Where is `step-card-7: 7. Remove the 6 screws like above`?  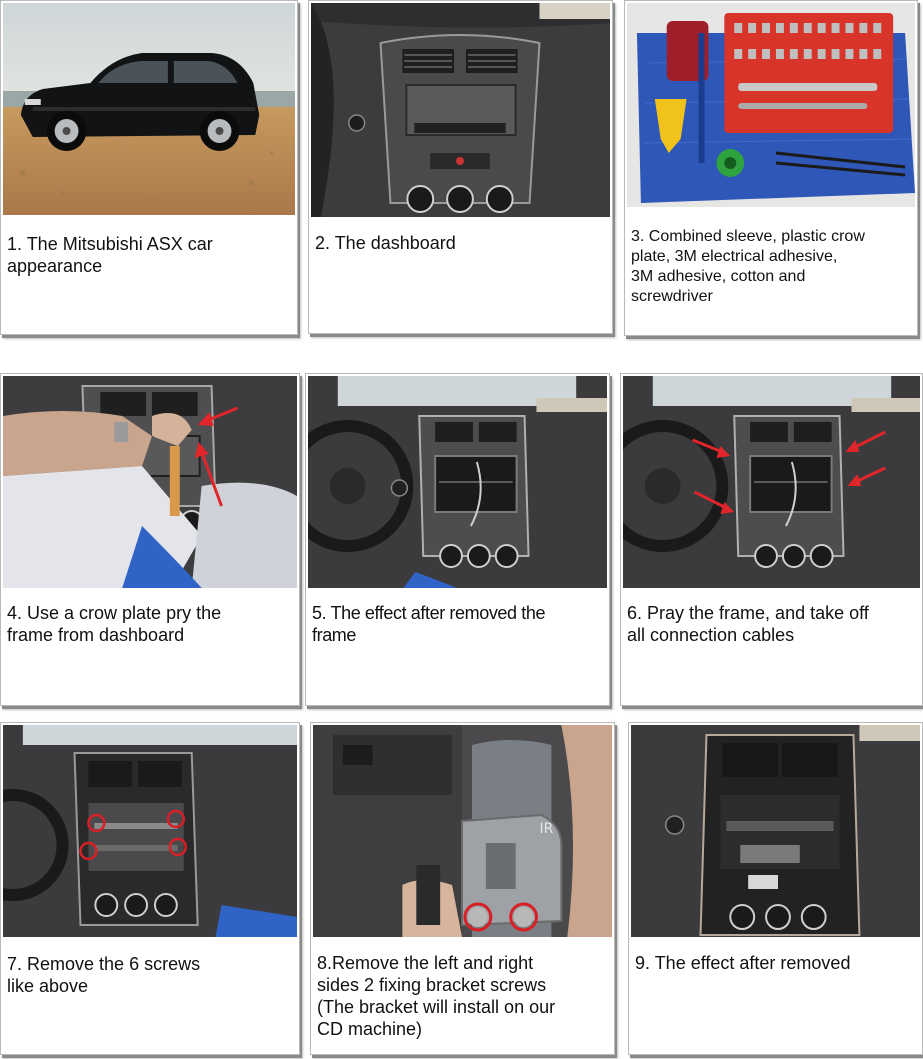
step-card-7: 7. Remove the 6 screws like above is located at coordinates (150, 888).